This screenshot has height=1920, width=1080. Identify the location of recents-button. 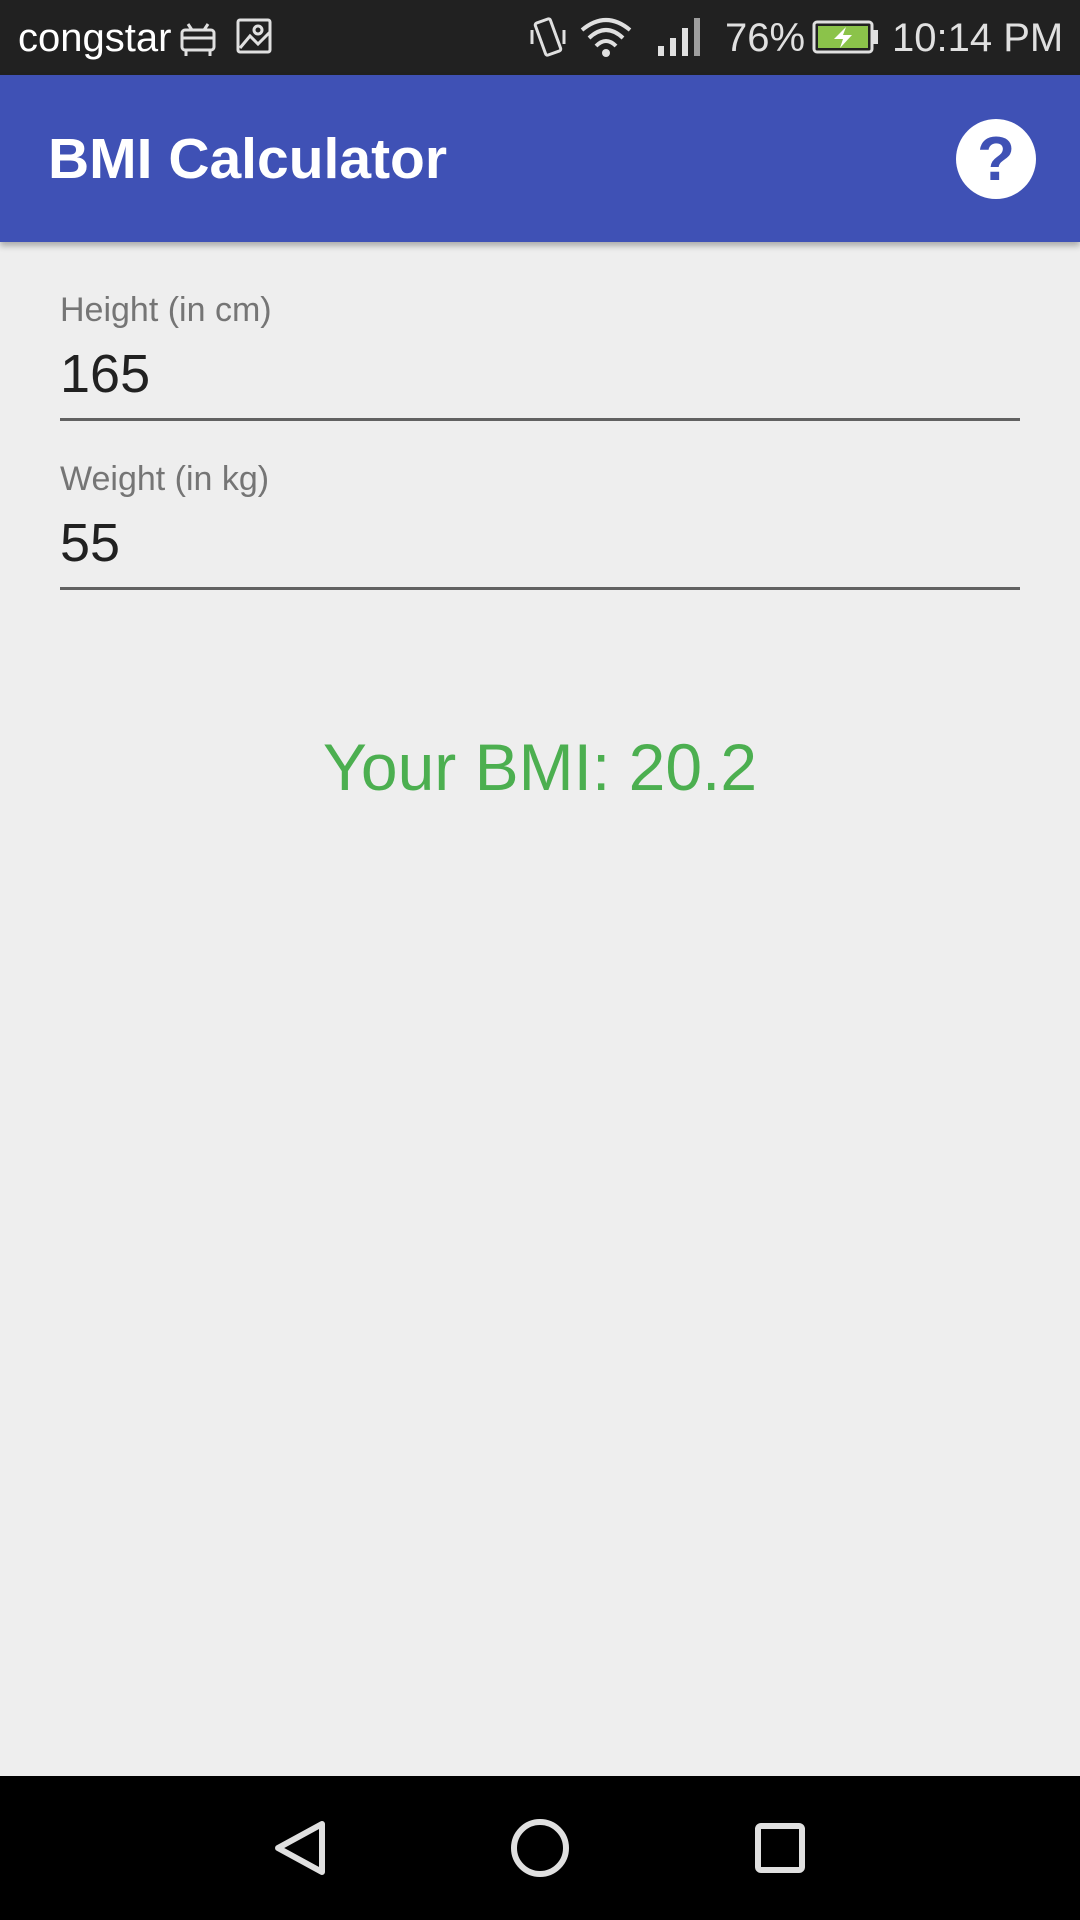
(780, 1848).